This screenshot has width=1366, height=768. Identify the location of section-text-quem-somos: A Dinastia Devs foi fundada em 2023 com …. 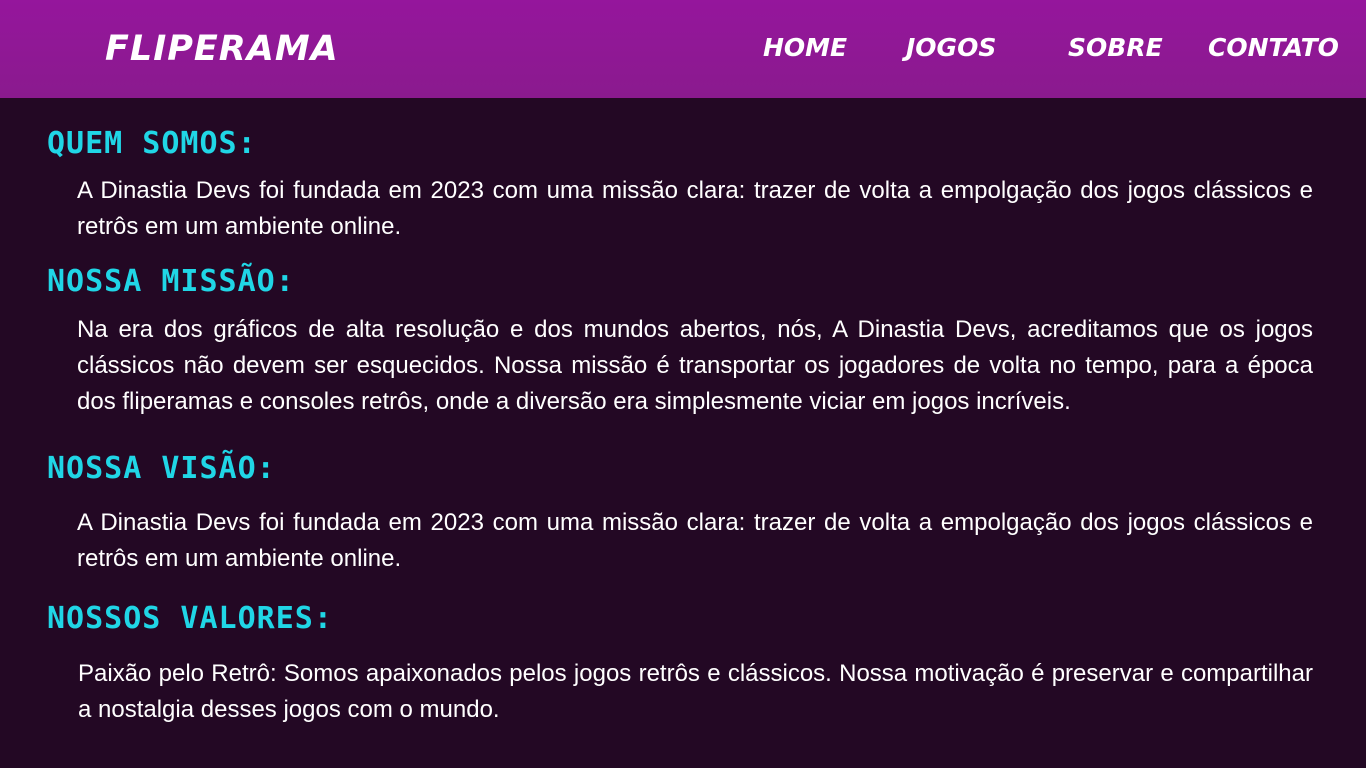
(695, 208).